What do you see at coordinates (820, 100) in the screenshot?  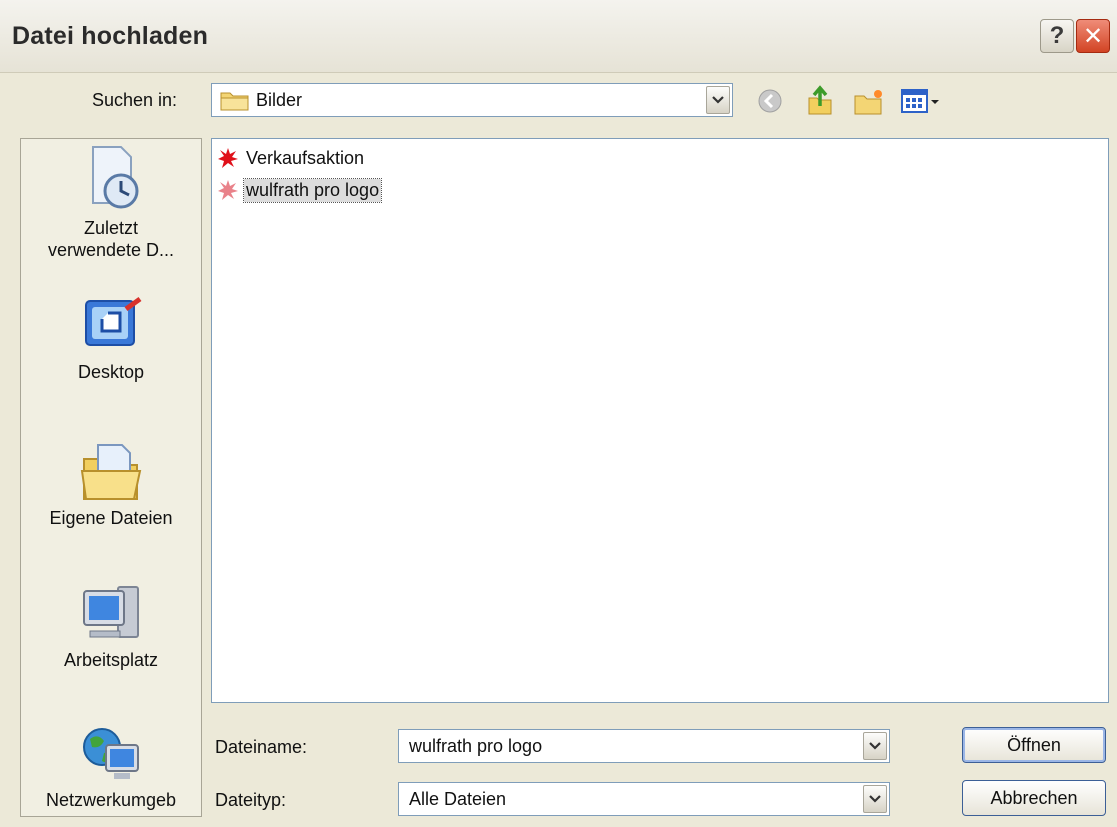 I see `up-folder-icon` at bounding box center [820, 100].